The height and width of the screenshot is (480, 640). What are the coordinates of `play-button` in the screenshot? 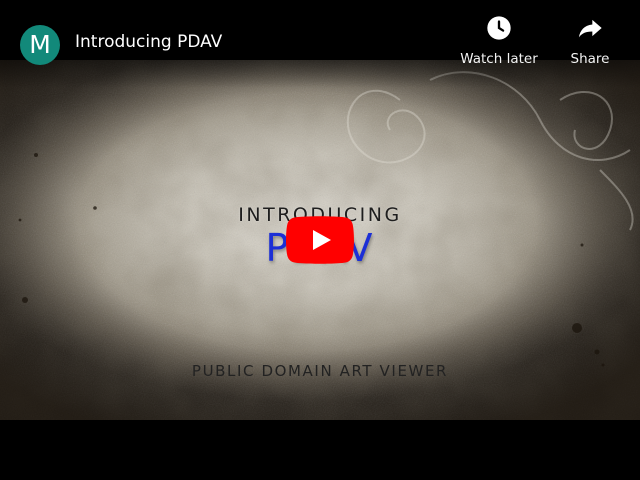 It's located at (320, 240).